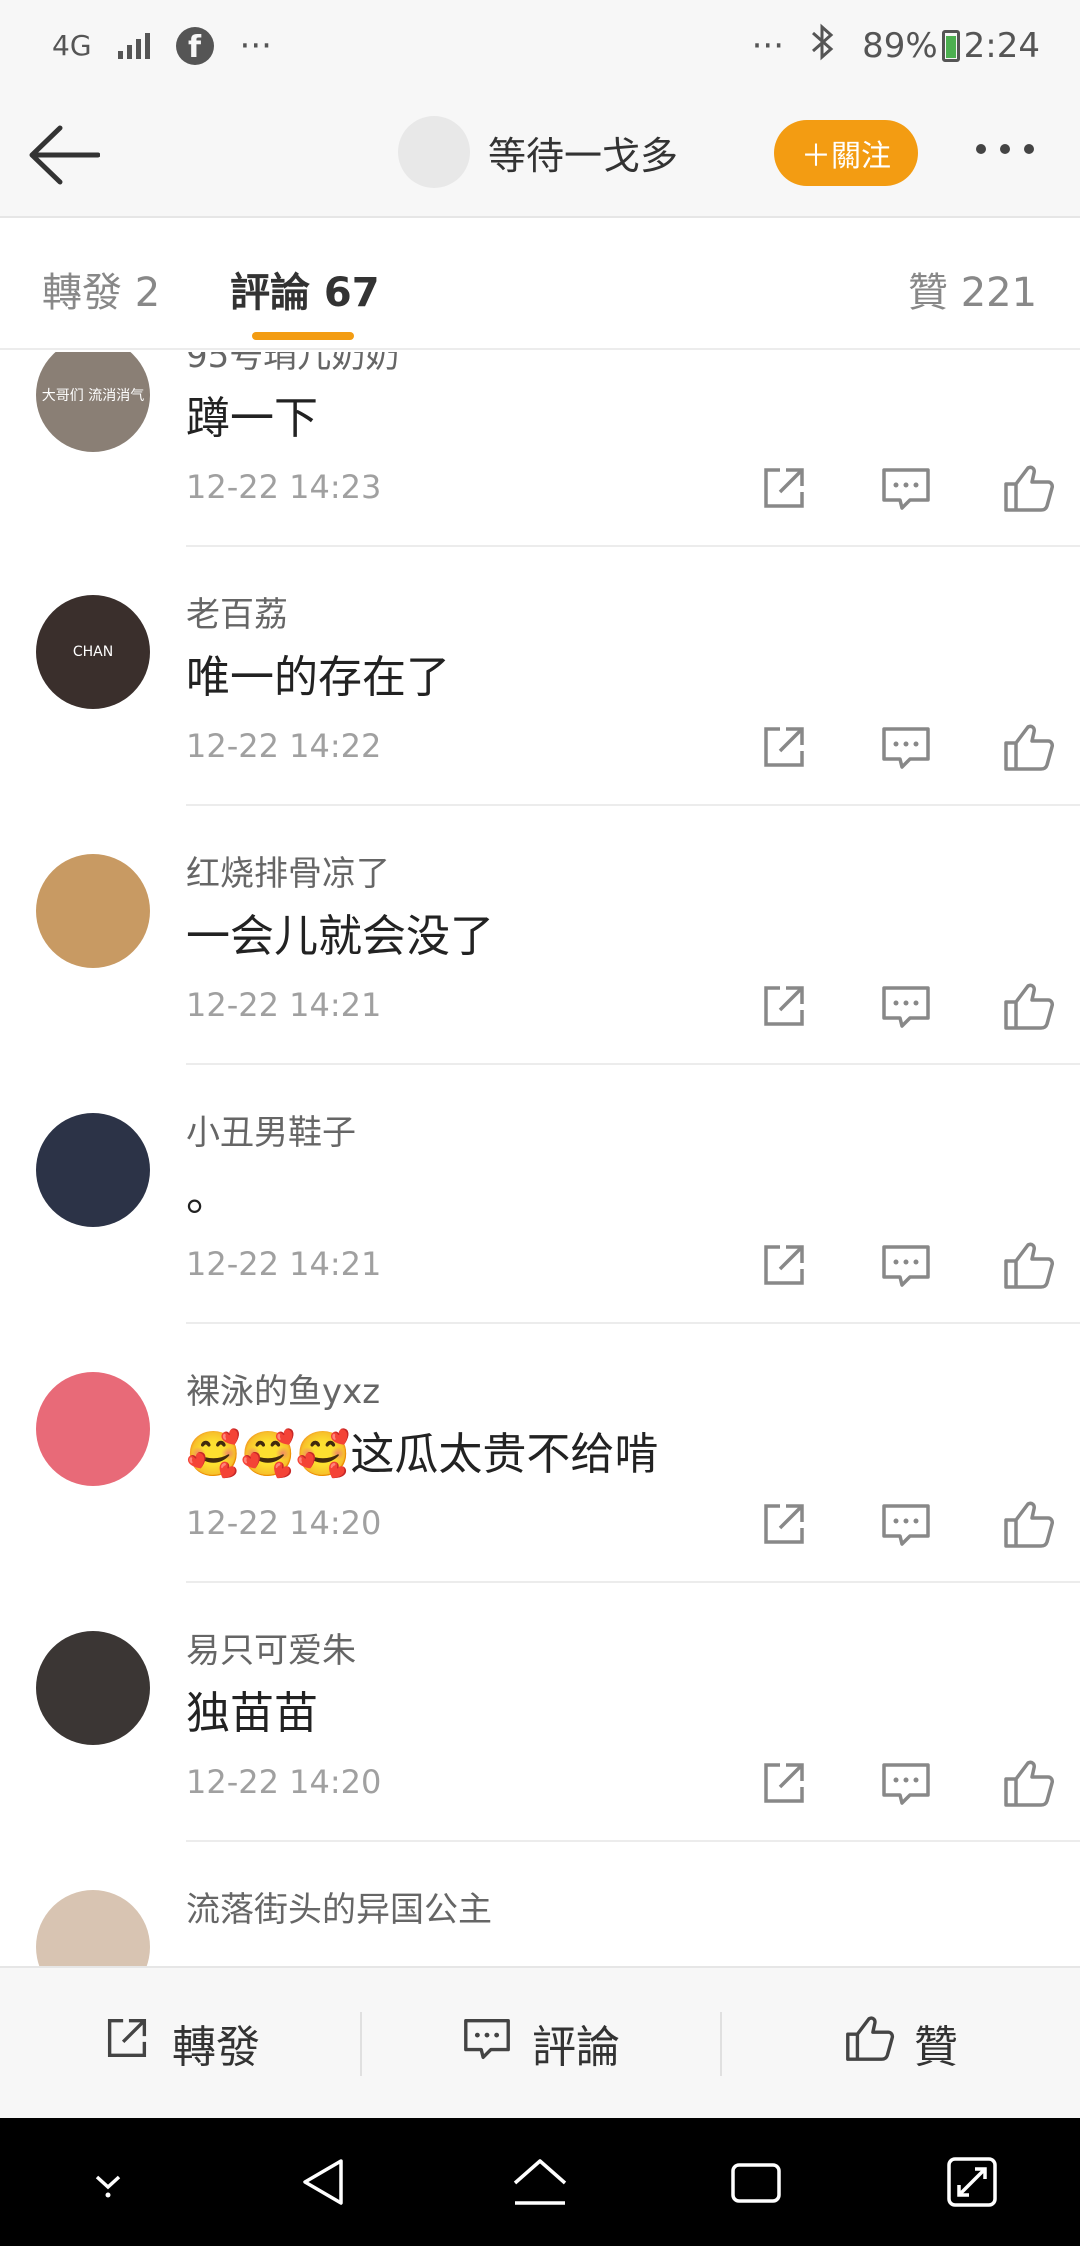 Image resolution: width=1080 pixels, height=2246 pixels. I want to click on back-nav-icon, so click(324, 2182).